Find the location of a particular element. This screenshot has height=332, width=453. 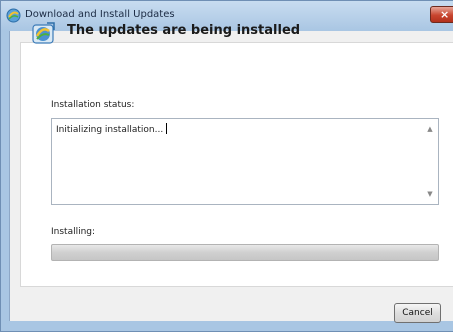

cancel-button: Cancel is located at coordinates (417, 313).